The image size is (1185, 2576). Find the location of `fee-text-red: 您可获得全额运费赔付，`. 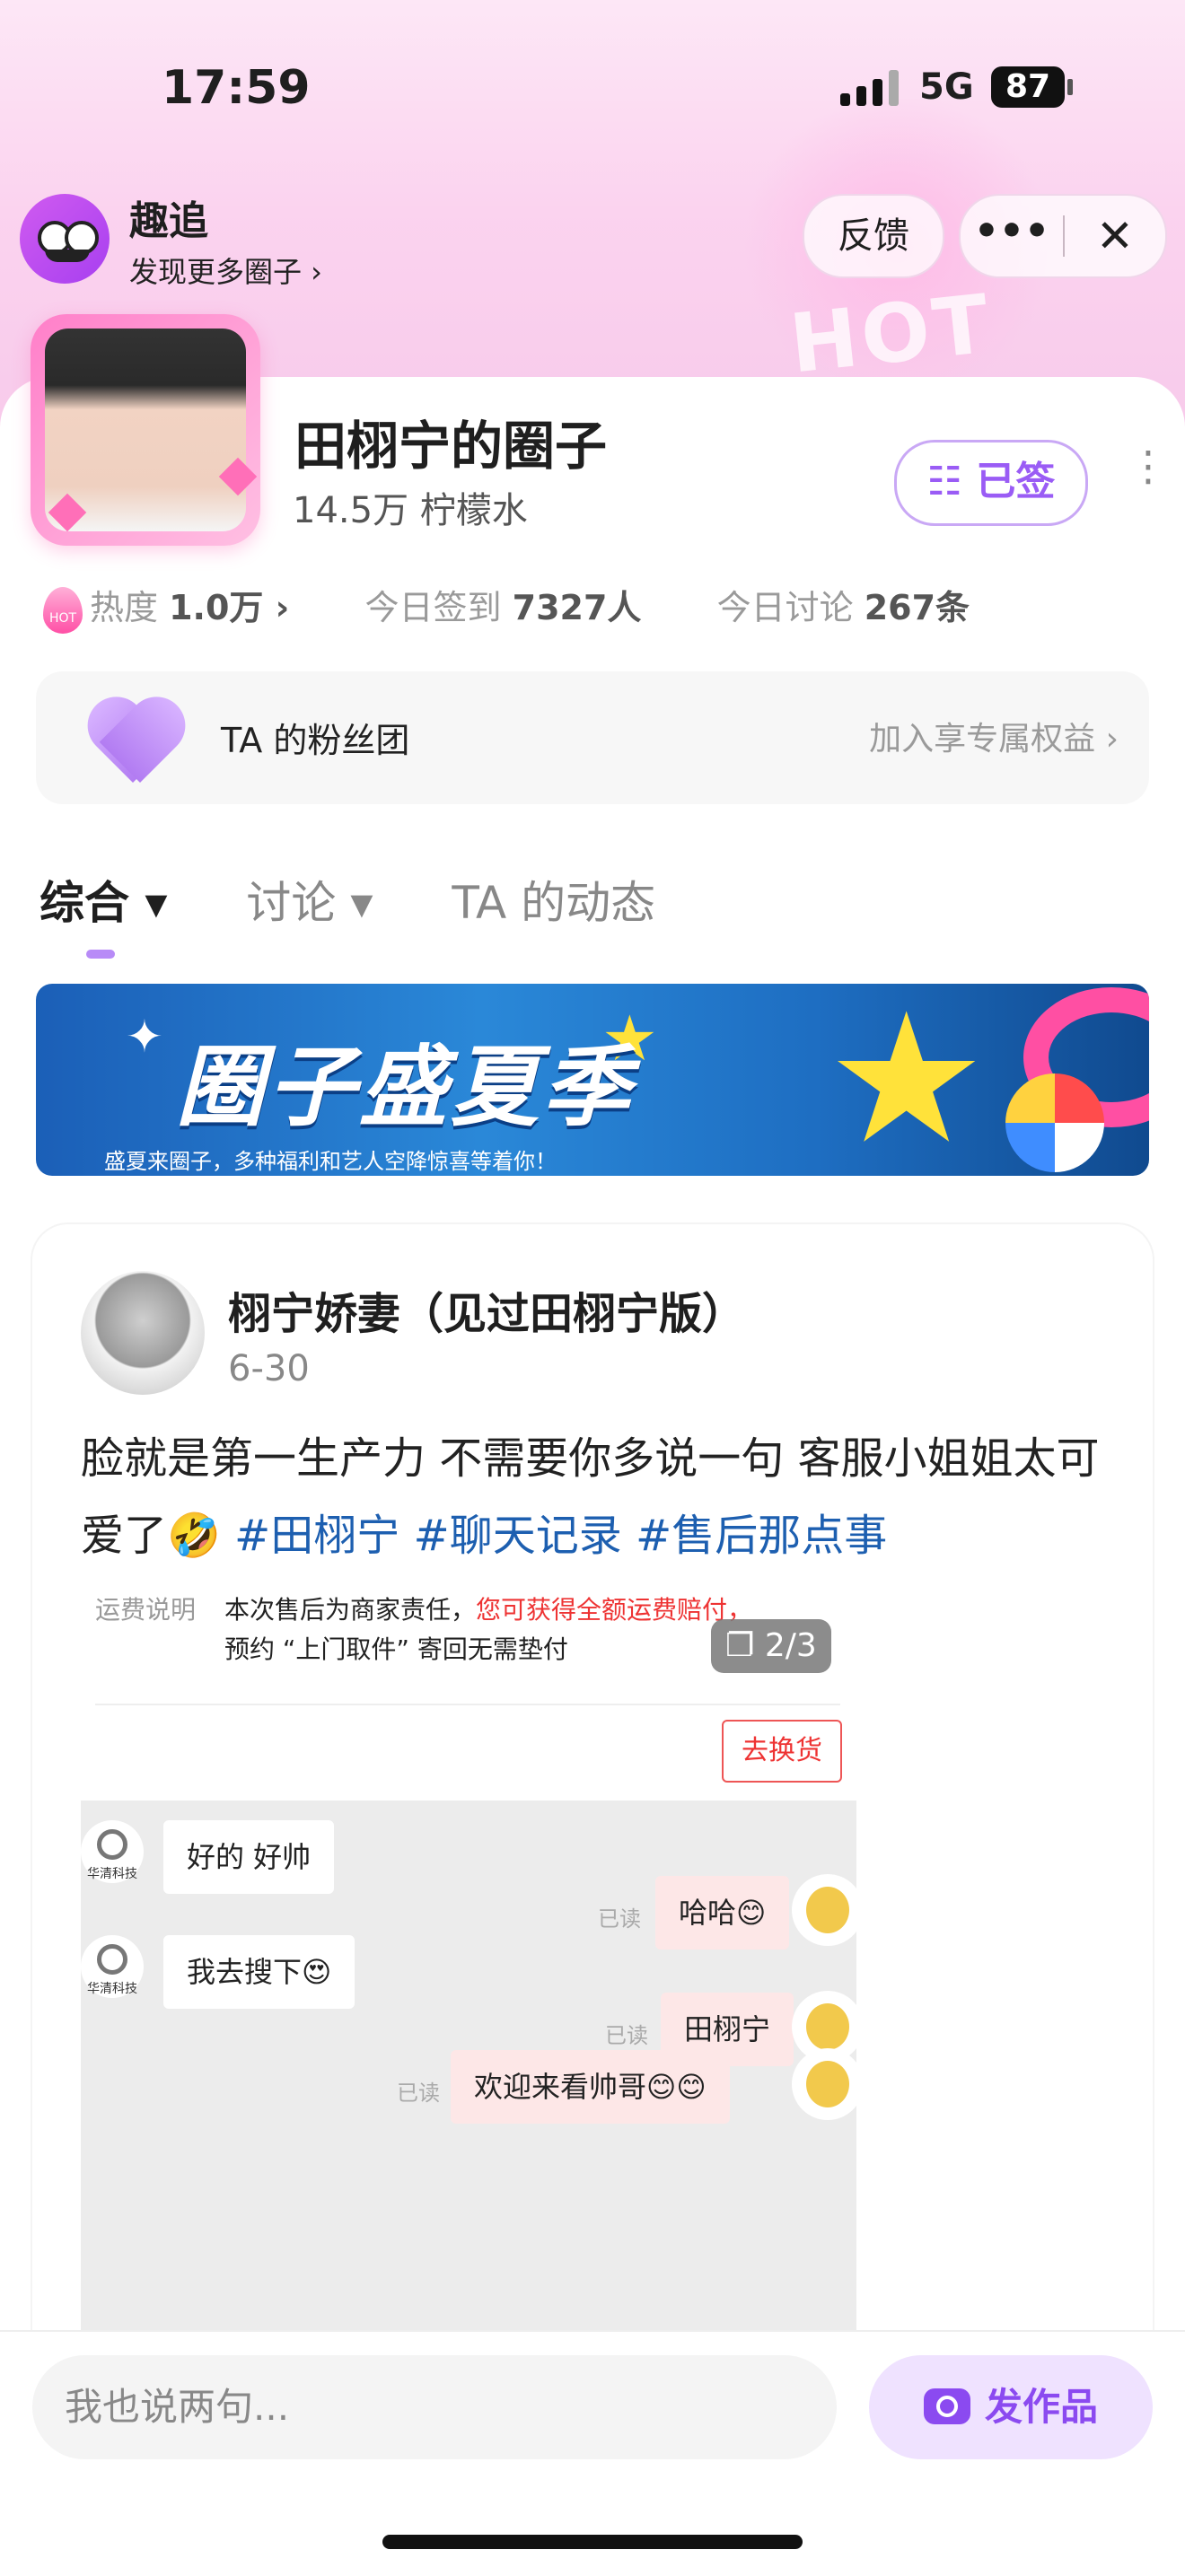

fee-text-red: 您可获得全额运费赔付， is located at coordinates (614, 1610).